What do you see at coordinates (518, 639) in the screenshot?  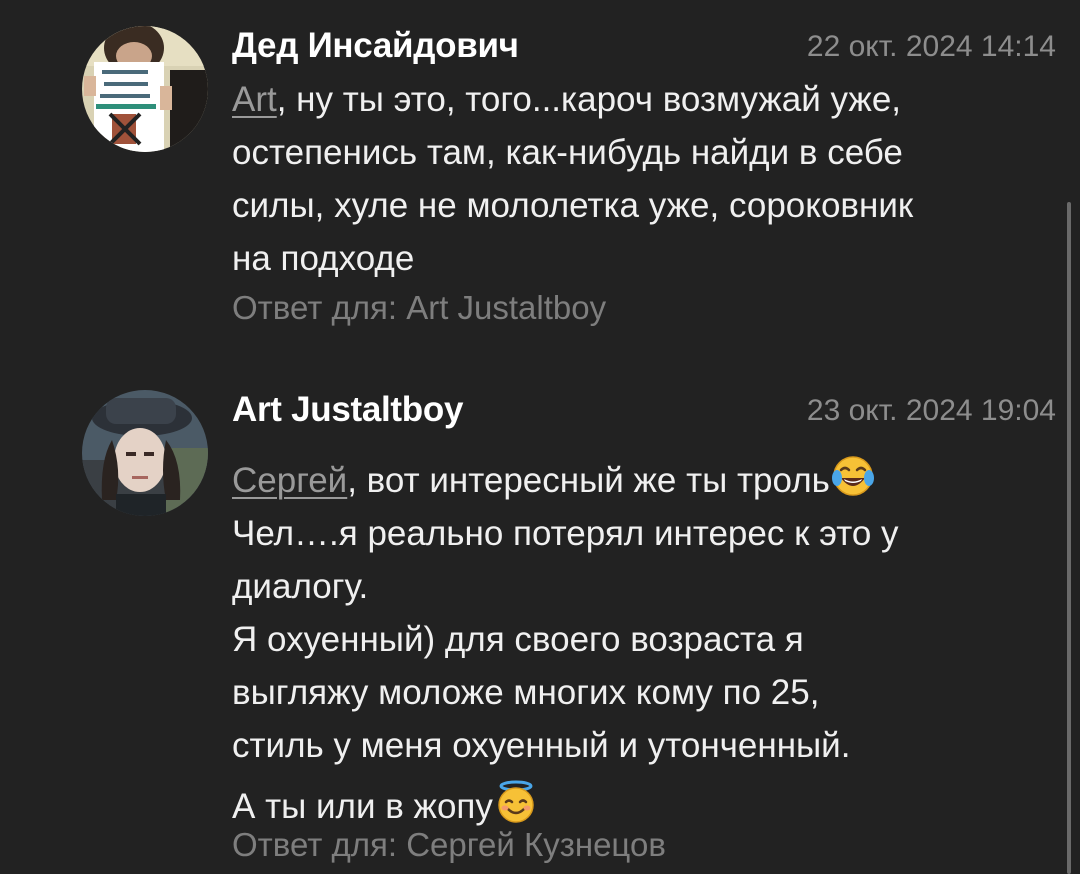 I see `comment-line: Я охуенный) для своего возраста я` at bounding box center [518, 639].